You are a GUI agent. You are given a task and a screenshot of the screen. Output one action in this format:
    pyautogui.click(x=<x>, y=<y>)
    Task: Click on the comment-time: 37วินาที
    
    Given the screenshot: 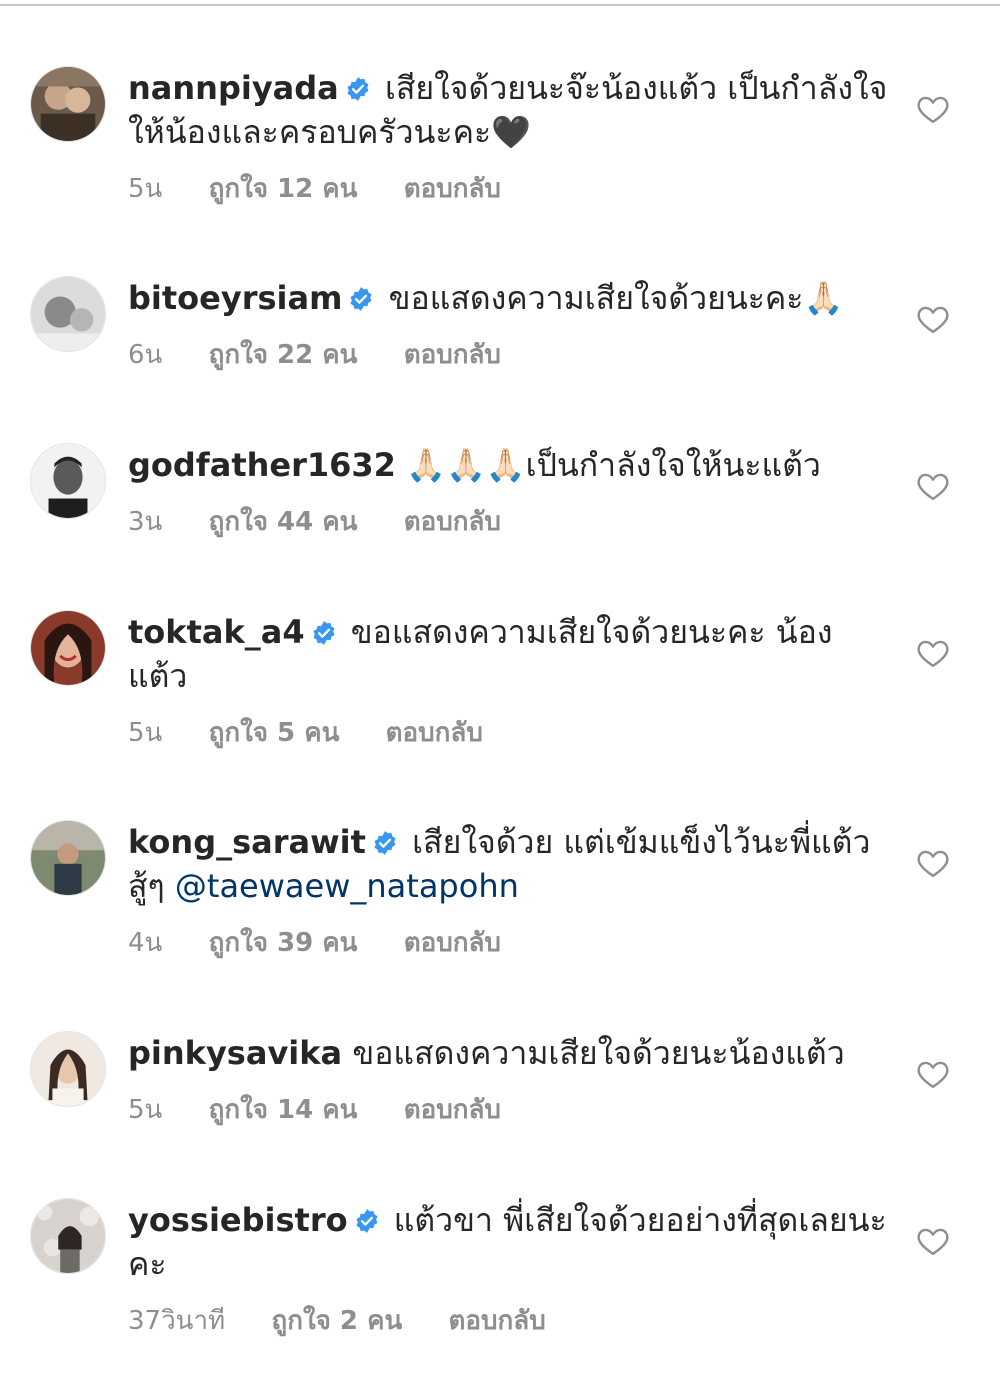 What is the action you would take?
    pyautogui.click(x=177, y=1321)
    